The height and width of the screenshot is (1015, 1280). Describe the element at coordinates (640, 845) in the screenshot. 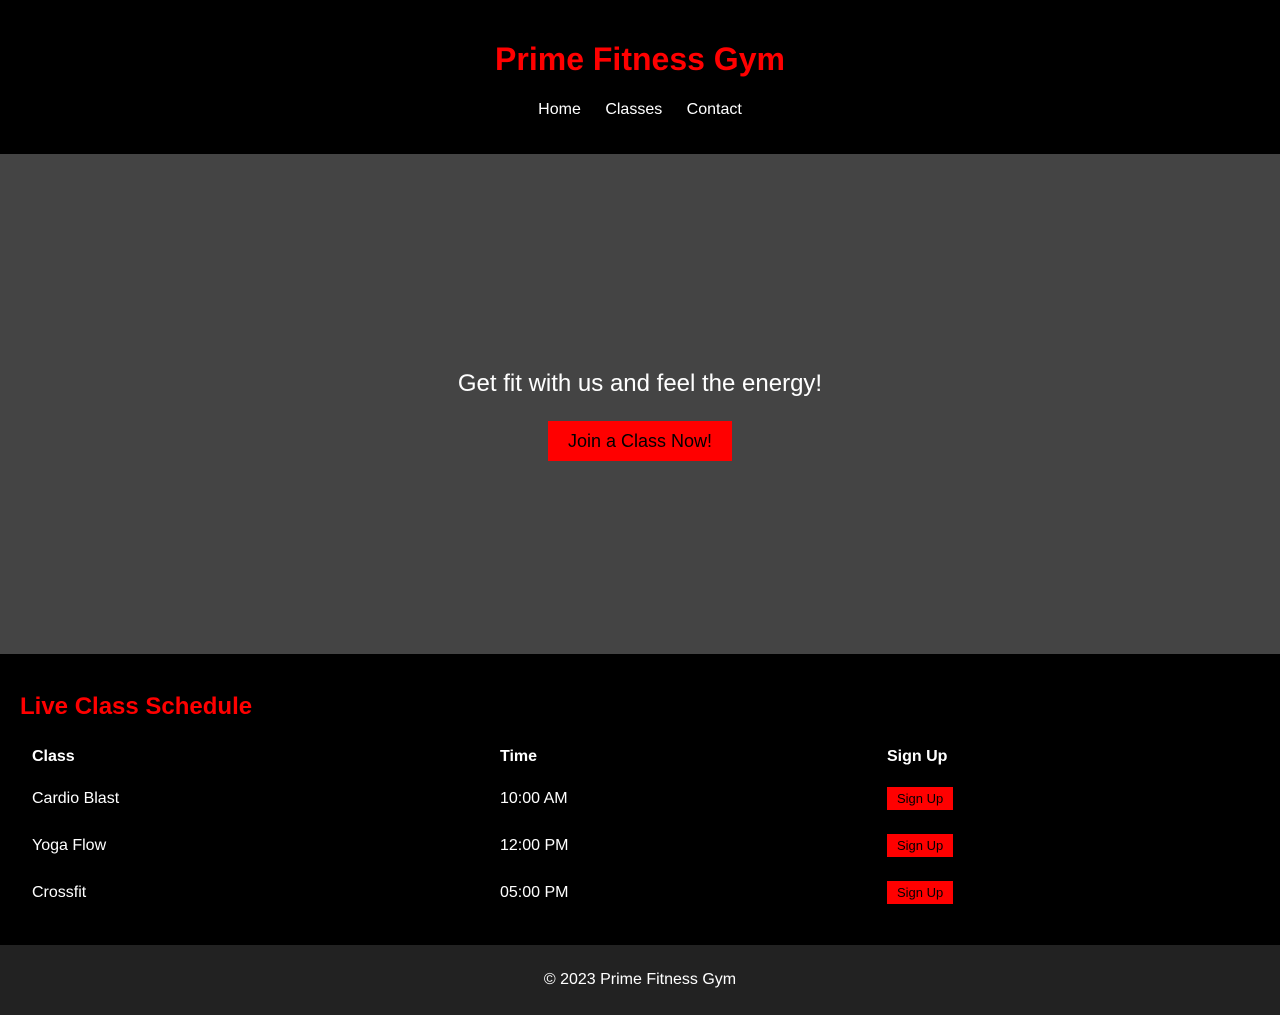

I see `table-row: Yoga Flow 12:00 PM Sign Up` at that location.